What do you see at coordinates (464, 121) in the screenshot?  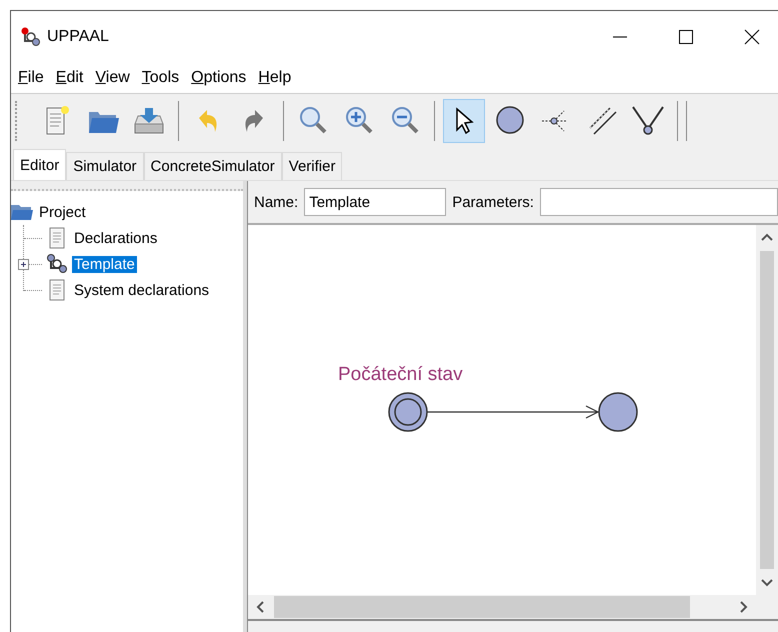 I see `pointer-tool-button` at bounding box center [464, 121].